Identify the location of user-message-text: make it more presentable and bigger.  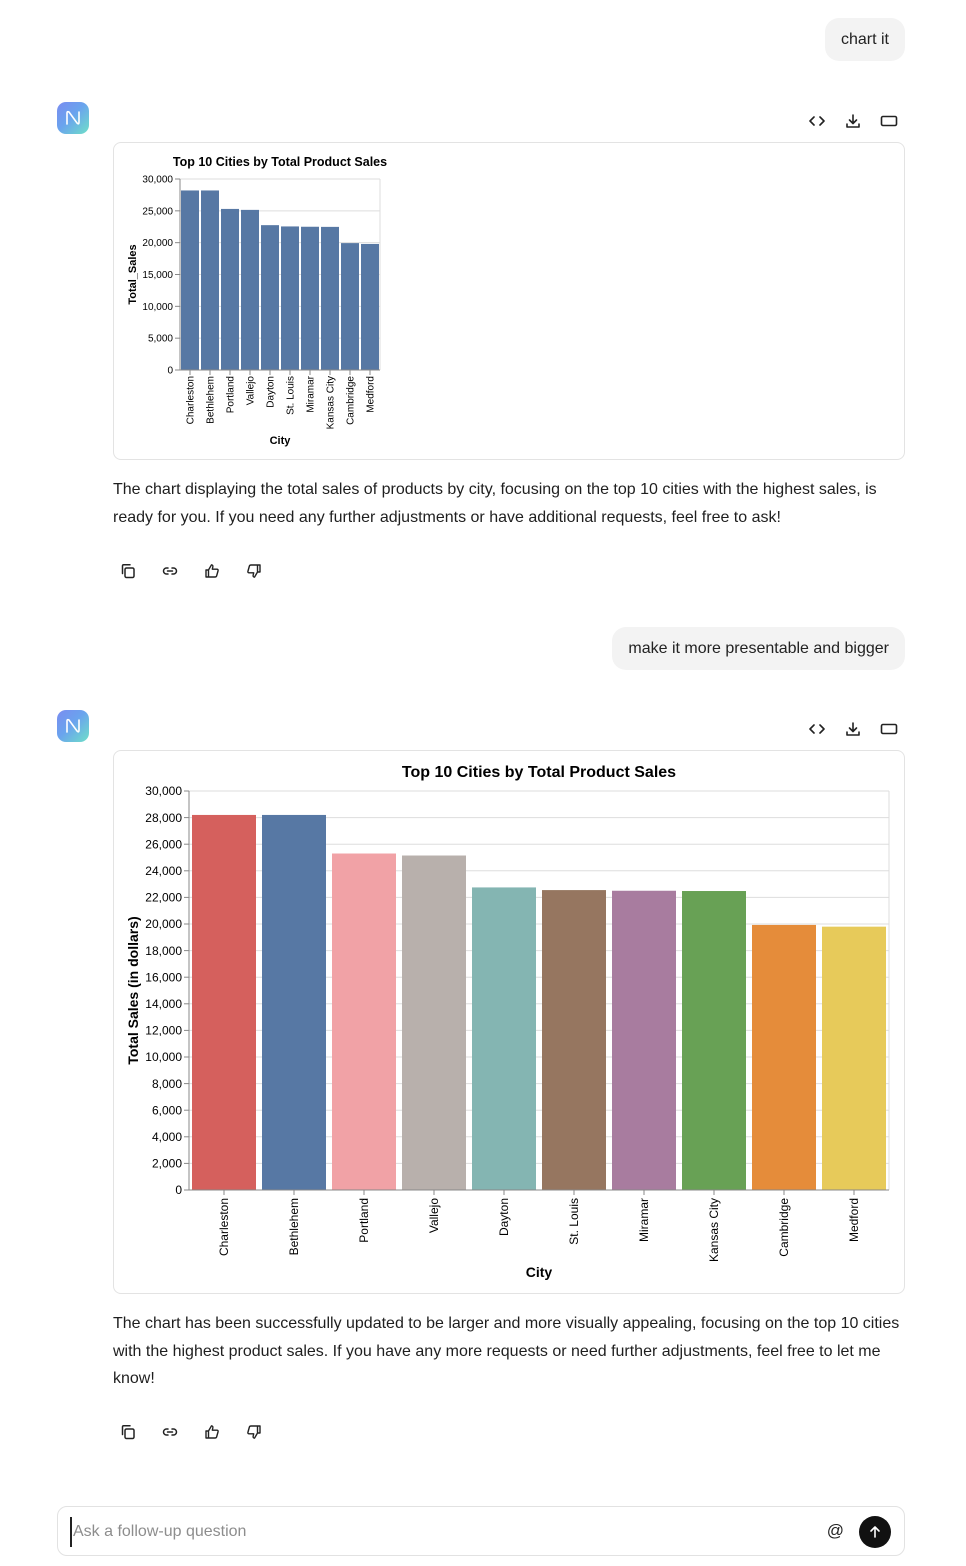
(758, 648).